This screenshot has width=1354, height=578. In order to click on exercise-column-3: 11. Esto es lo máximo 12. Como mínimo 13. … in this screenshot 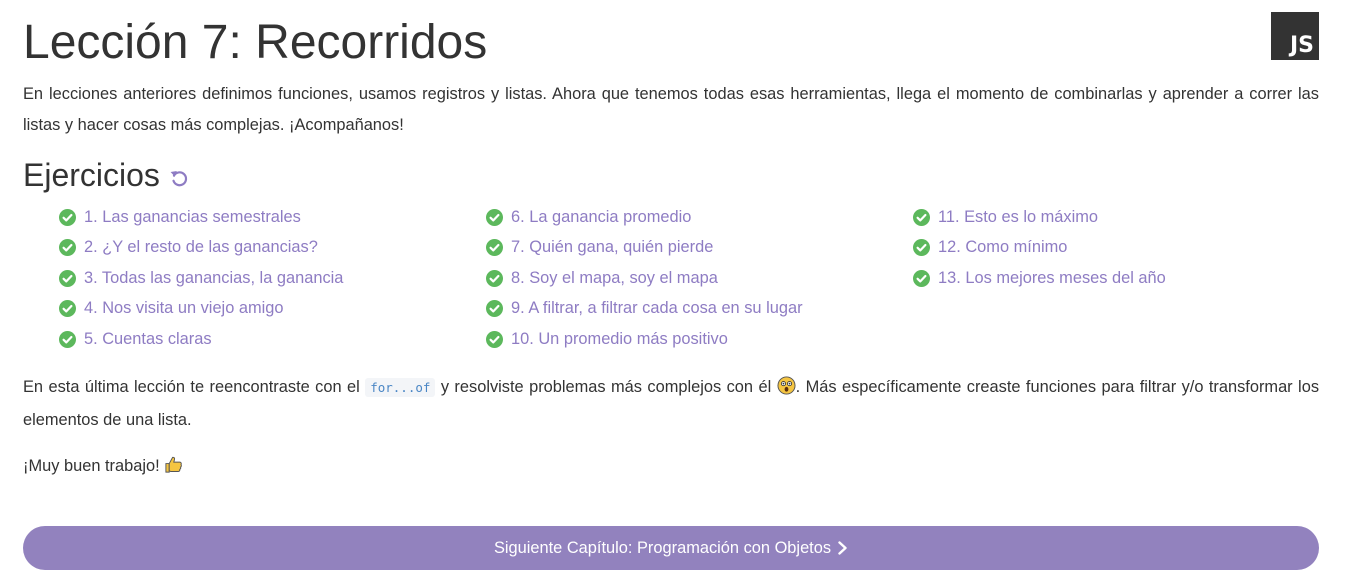, I will do `click(1123, 248)`.